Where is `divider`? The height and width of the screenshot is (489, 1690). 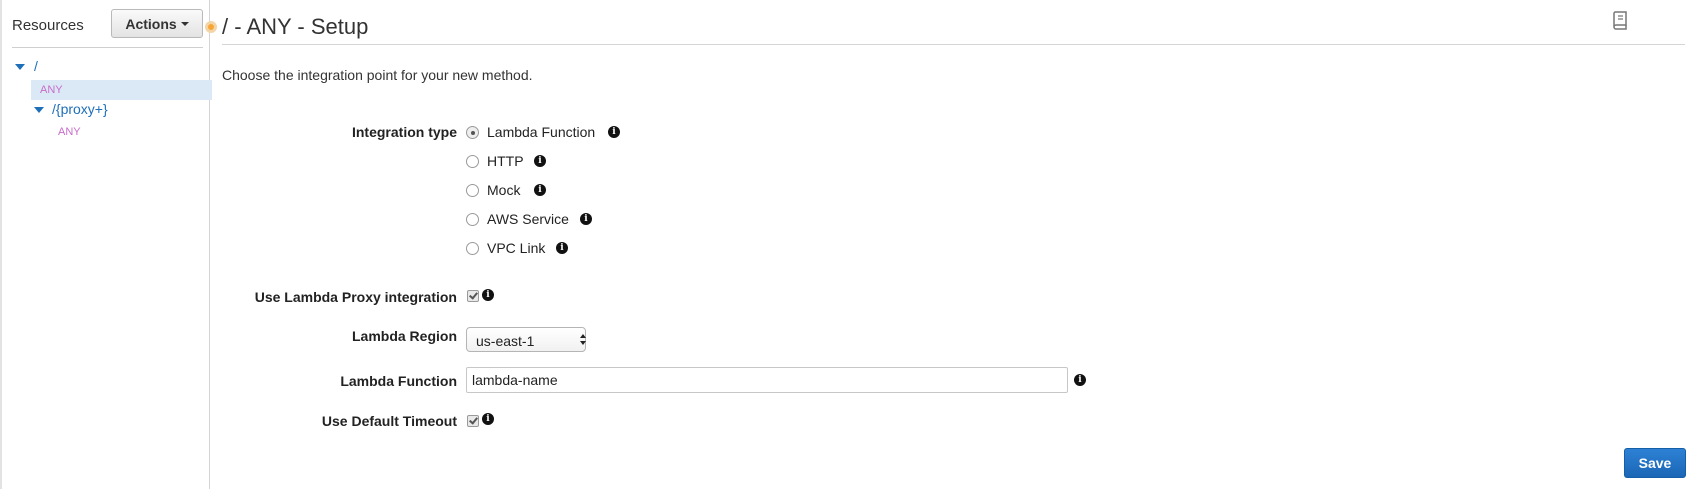
divider is located at coordinates (107, 47).